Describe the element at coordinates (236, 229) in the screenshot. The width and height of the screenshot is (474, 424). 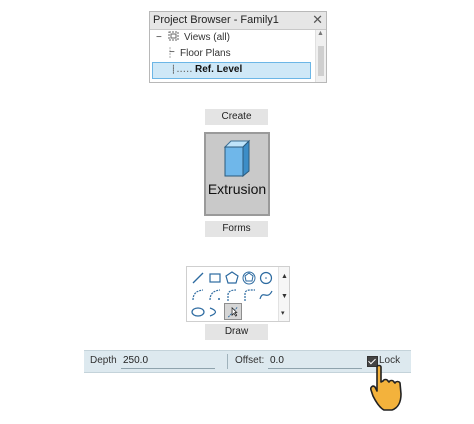
I see `forms-panel-label: Forms` at that location.